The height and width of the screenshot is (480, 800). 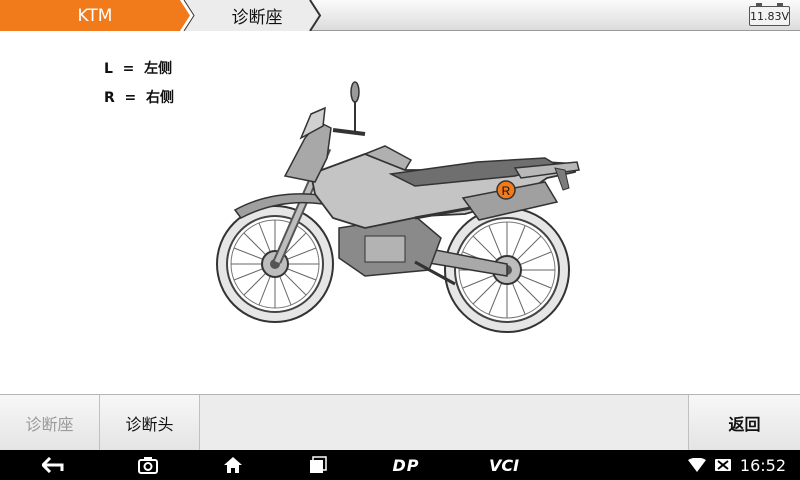 I want to click on legend-right: R = 右侧, so click(x=139, y=98).